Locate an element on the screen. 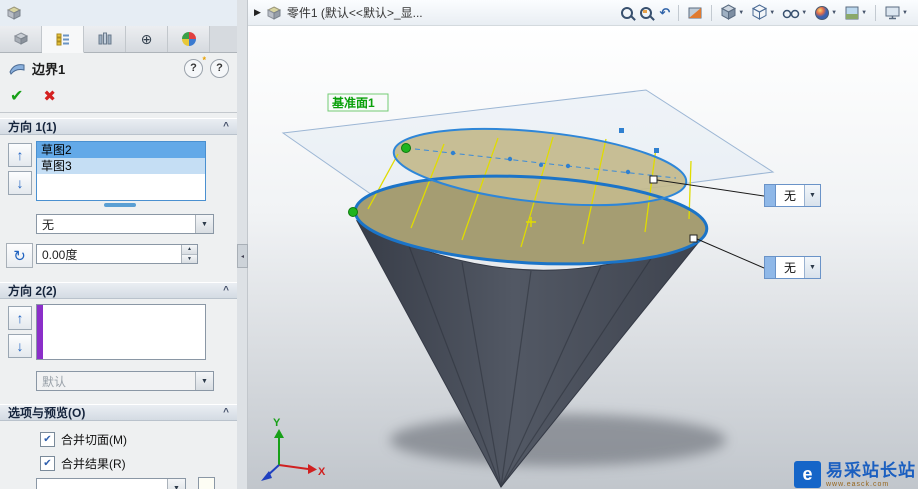  tab-property-manager is located at coordinates (63, 39).